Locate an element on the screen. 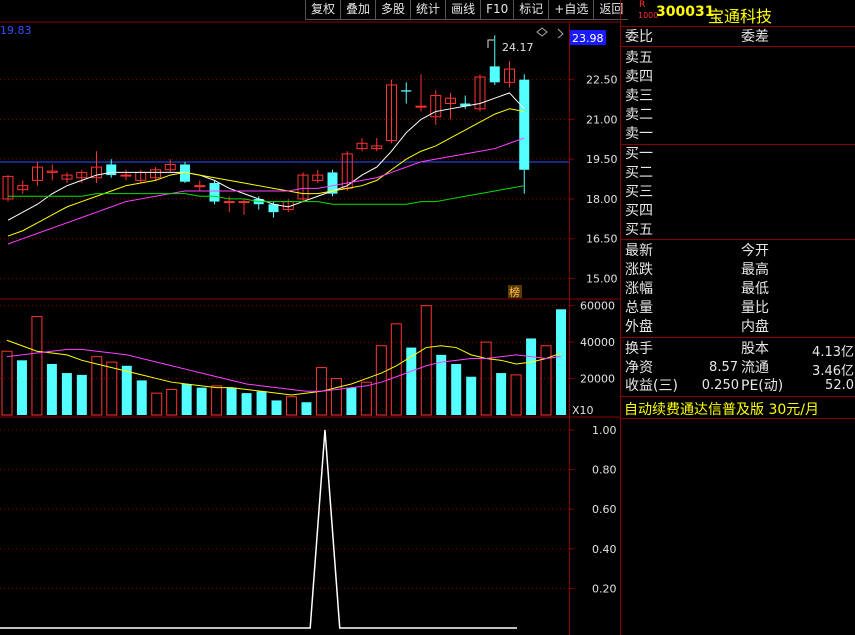 This screenshot has width=855, height=635. ad-text: 自动续费通达信普及版 is located at coordinates (694, 410).